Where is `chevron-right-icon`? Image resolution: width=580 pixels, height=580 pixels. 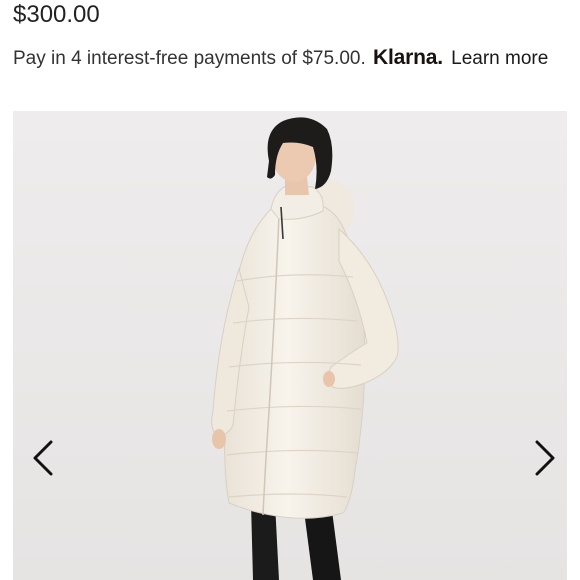 chevron-right-icon is located at coordinates (545, 458).